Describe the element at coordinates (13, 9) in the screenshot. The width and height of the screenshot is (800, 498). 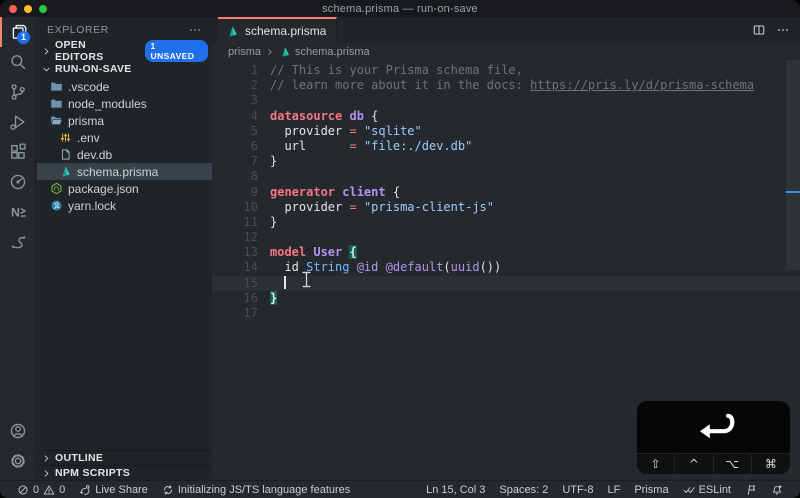
I see `close-window-button` at that location.